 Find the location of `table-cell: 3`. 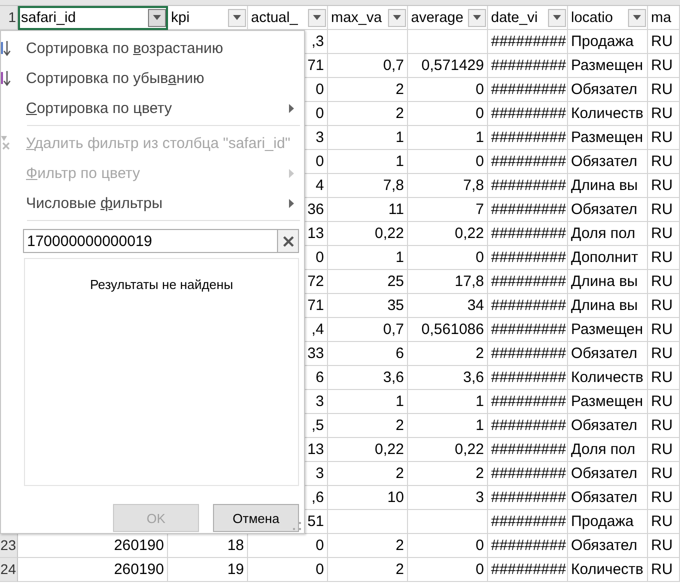

table-cell: 3 is located at coordinates (448, 498).